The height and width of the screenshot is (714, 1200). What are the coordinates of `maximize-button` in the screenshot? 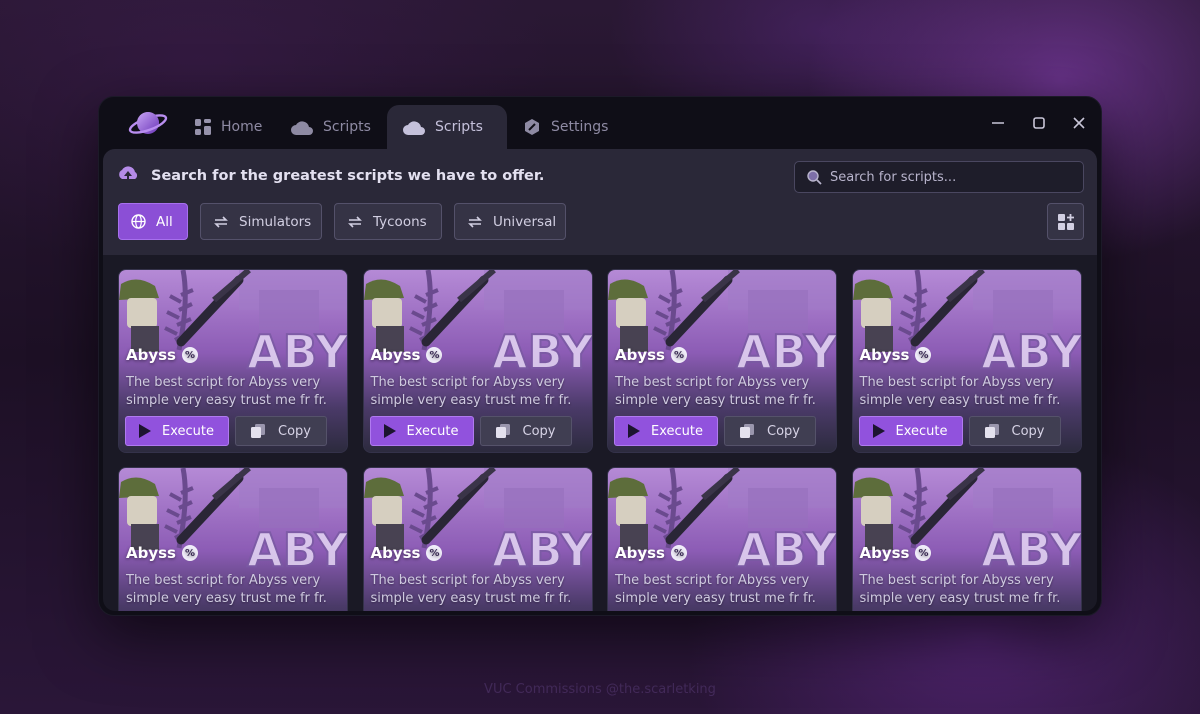 It's located at (1039, 123).